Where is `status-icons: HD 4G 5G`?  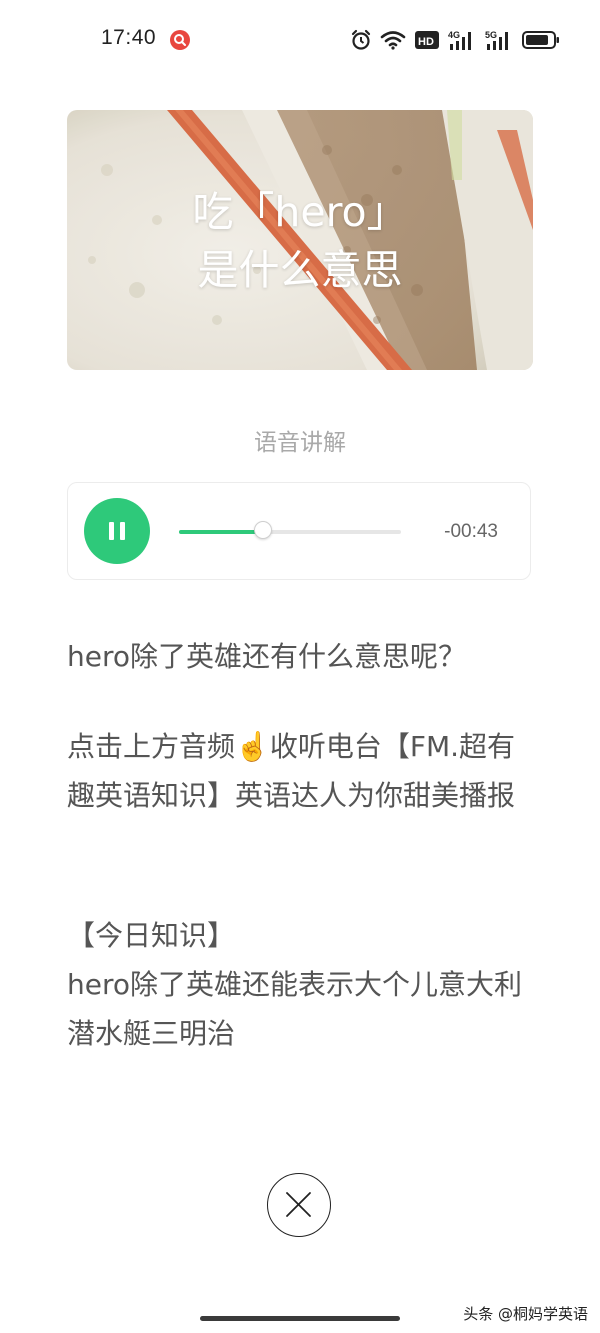 status-icons: HD 4G 5G is located at coordinates (455, 40).